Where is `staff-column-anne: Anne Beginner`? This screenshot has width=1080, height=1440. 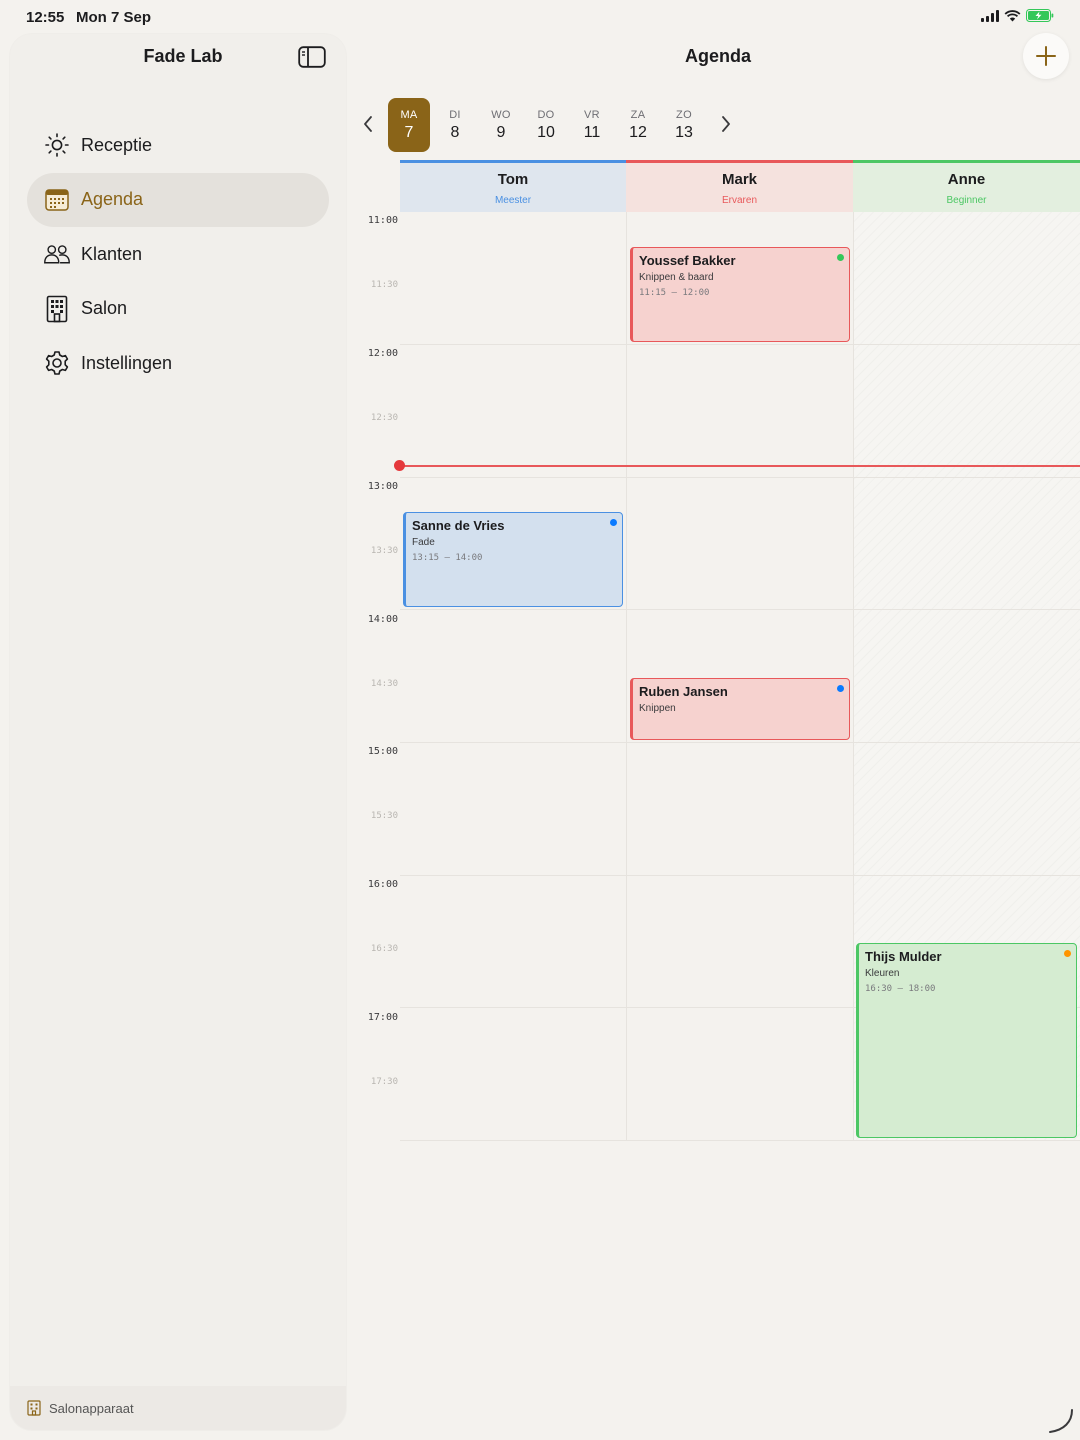
staff-column-anne: Anne Beginner is located at coordinates (966, 186).